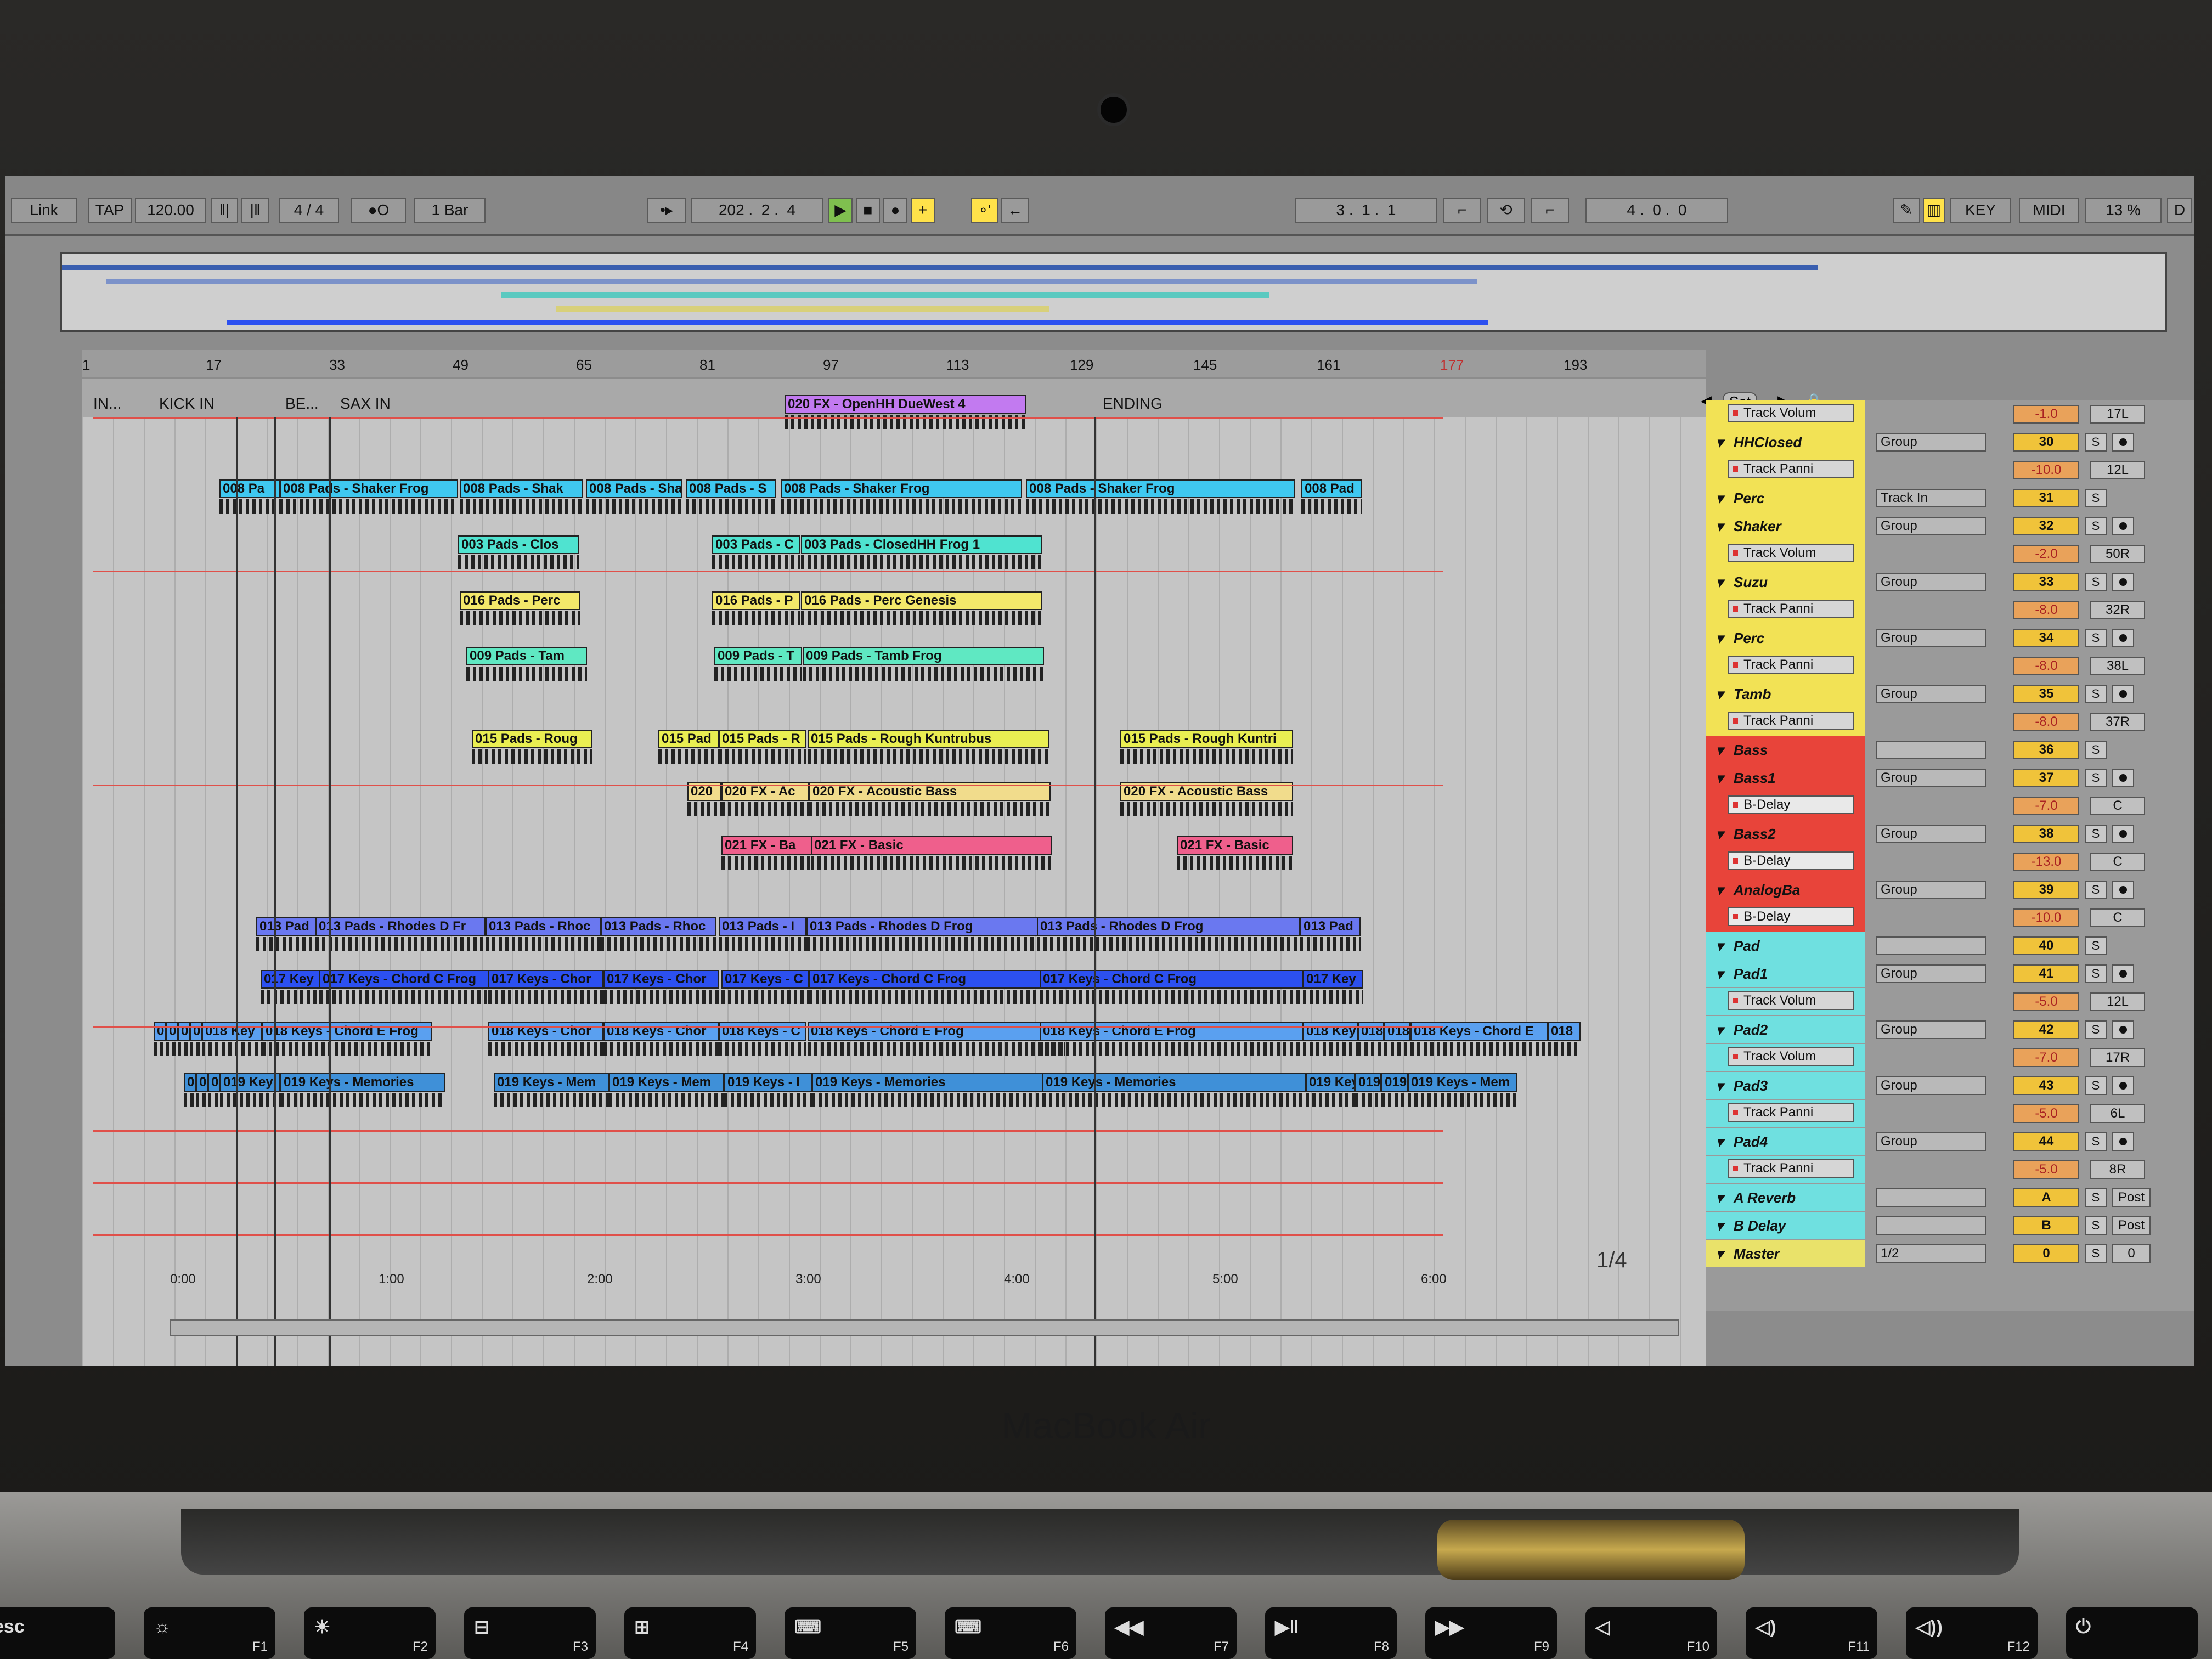  Describe the element at coordinates (2046, 974) in the screenshot. I see `track-number: 41` at that location.